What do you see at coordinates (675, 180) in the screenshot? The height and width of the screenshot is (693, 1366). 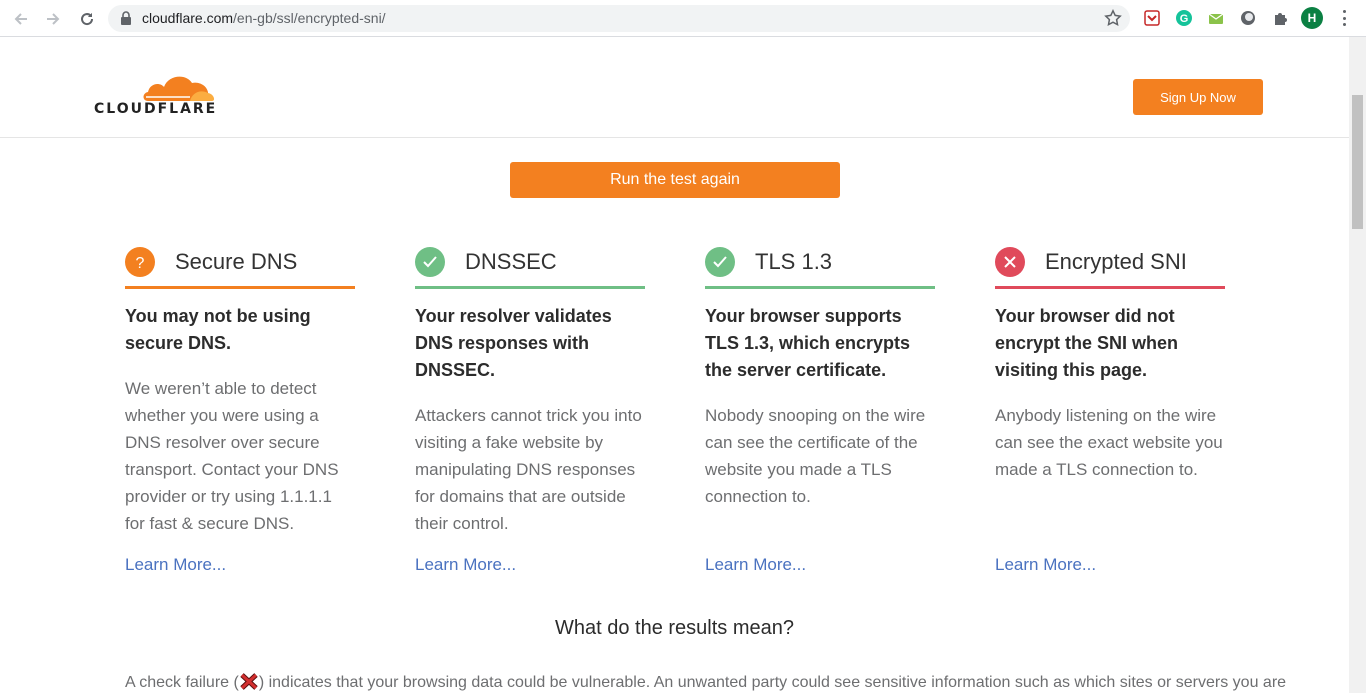 I see `run-test-again-button: Run the test again` at bounding box center [675, 180].